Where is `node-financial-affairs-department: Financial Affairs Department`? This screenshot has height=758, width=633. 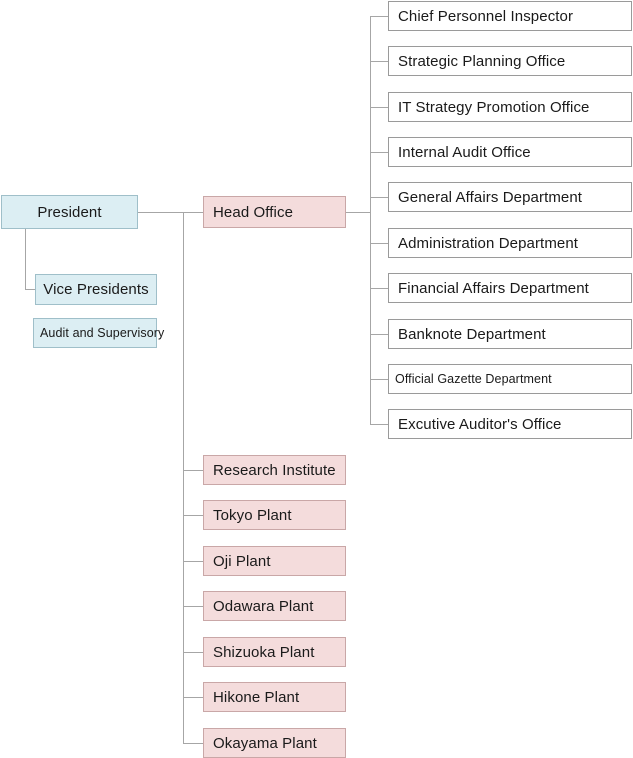
node-financial-affairs-department: Financial Affairs Department is located at coordinates (510, 288).